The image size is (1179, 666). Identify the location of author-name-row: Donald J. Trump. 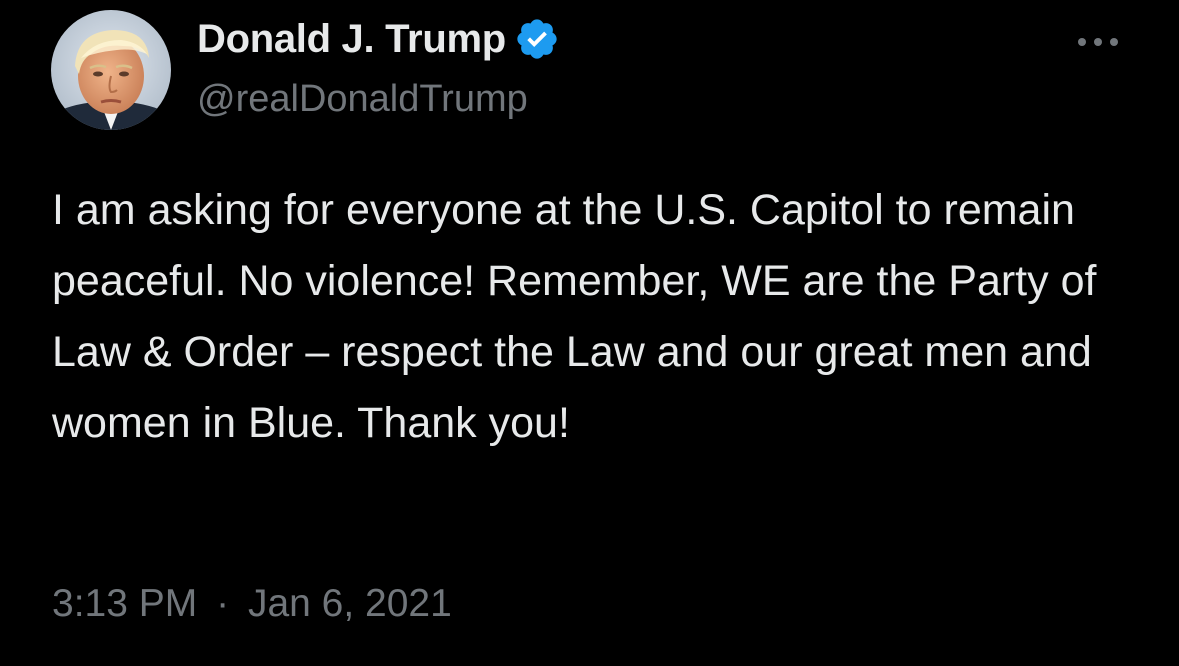
(378, 39).